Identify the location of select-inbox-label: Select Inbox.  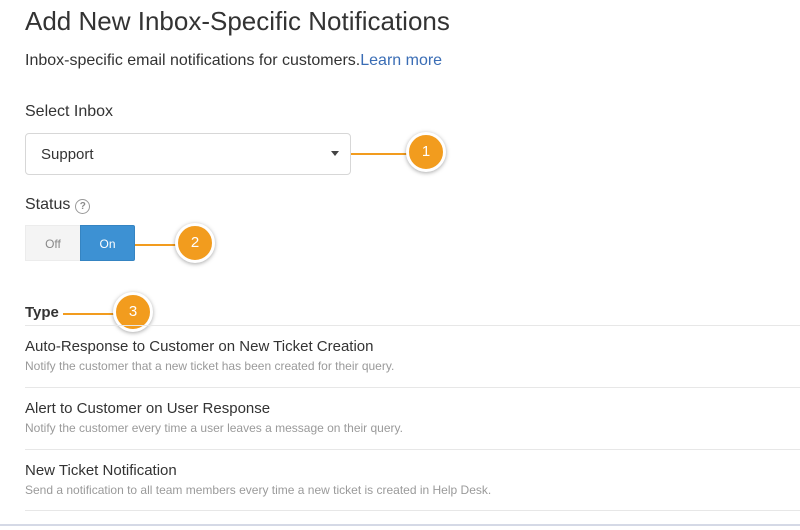
(69, 111).